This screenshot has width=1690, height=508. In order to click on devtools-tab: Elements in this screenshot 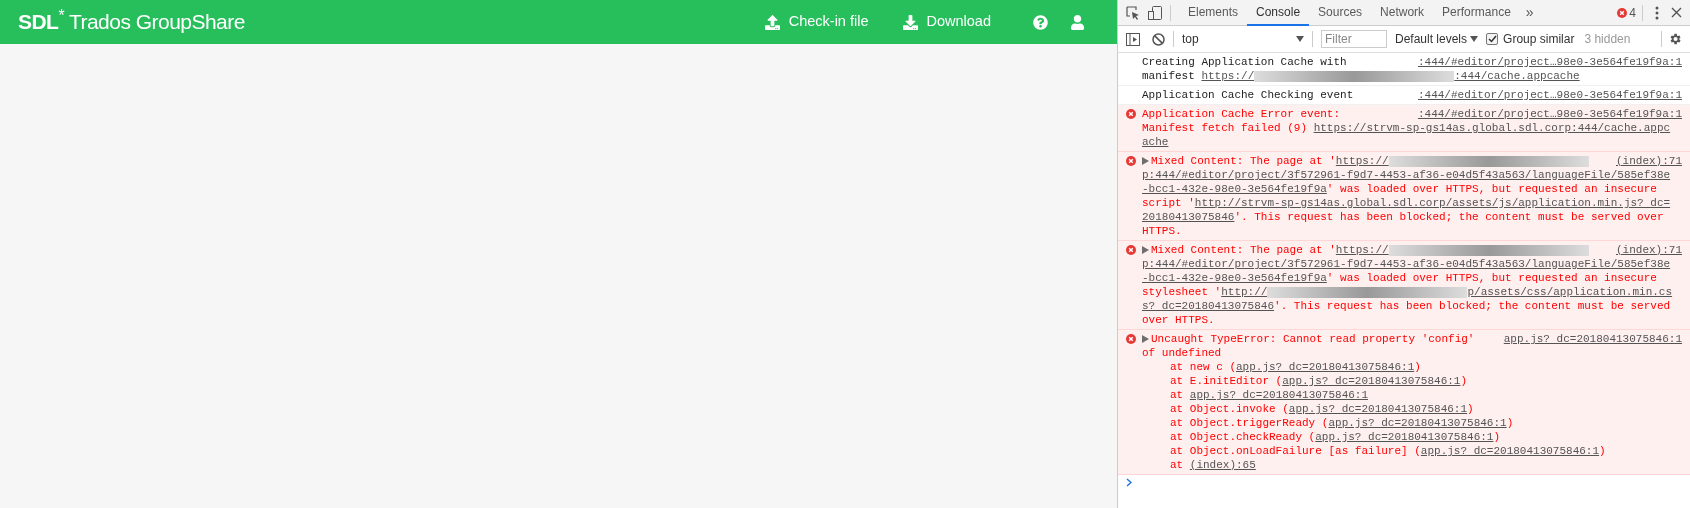, I will do `click(1213, 13)`.